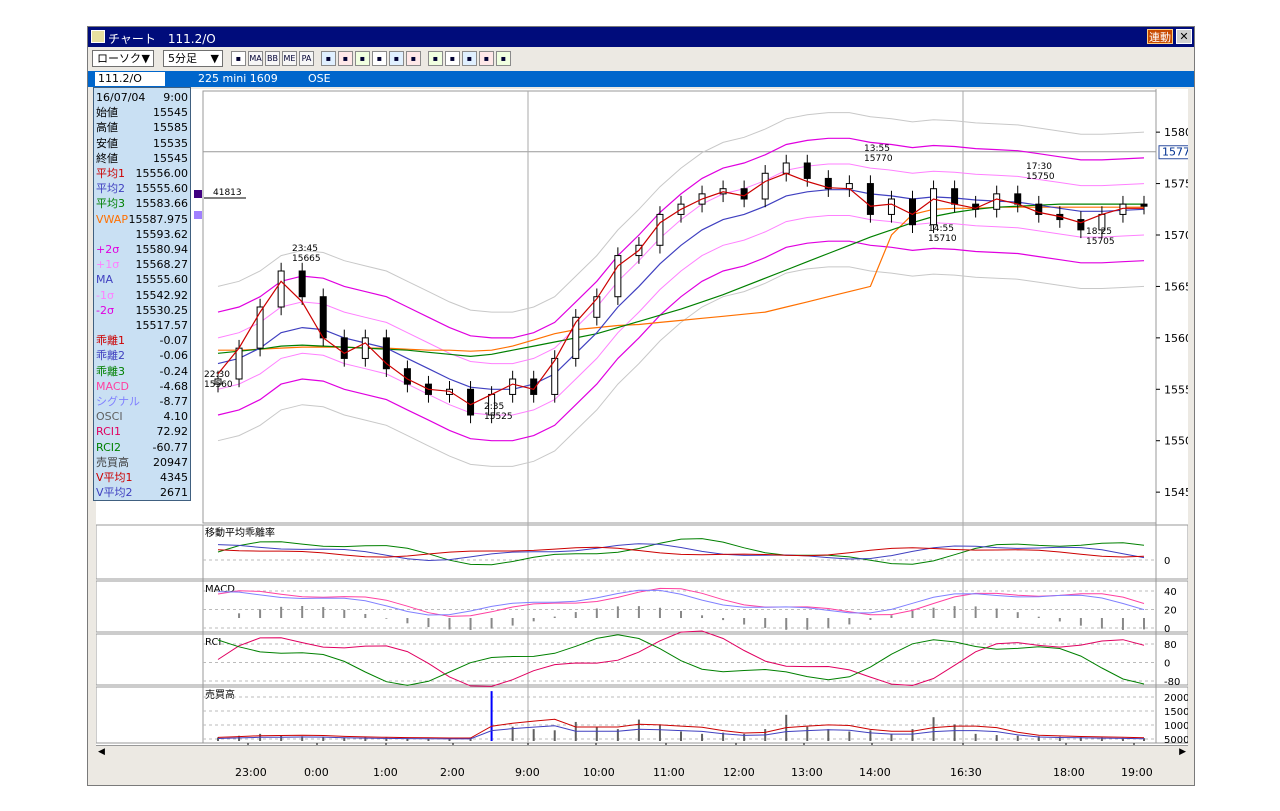 This screenshot has height=811, width=1280. Describe the element at coordinates (1100, 242) in the screenshot. I see `annotation-price: 15705` at that location.